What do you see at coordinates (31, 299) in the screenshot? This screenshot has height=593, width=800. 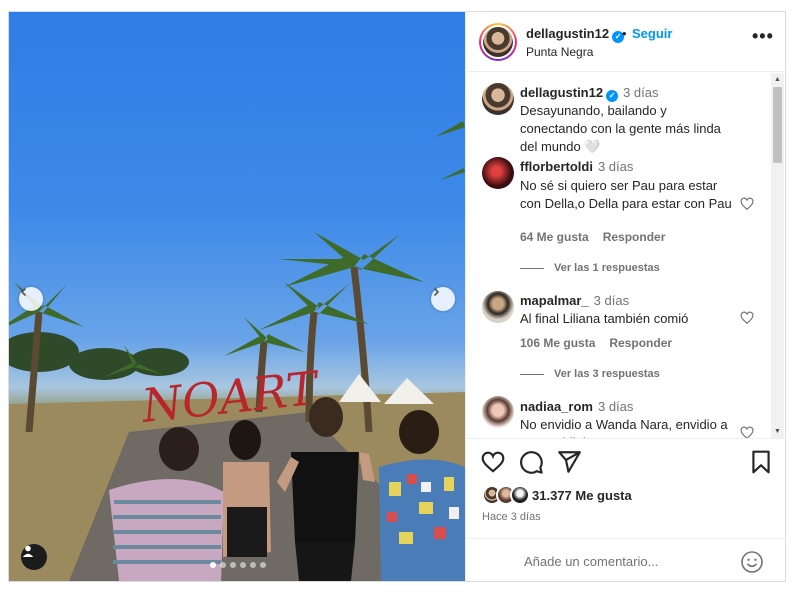 I see `carousel-prev-button` at bounding box center [31, 299].